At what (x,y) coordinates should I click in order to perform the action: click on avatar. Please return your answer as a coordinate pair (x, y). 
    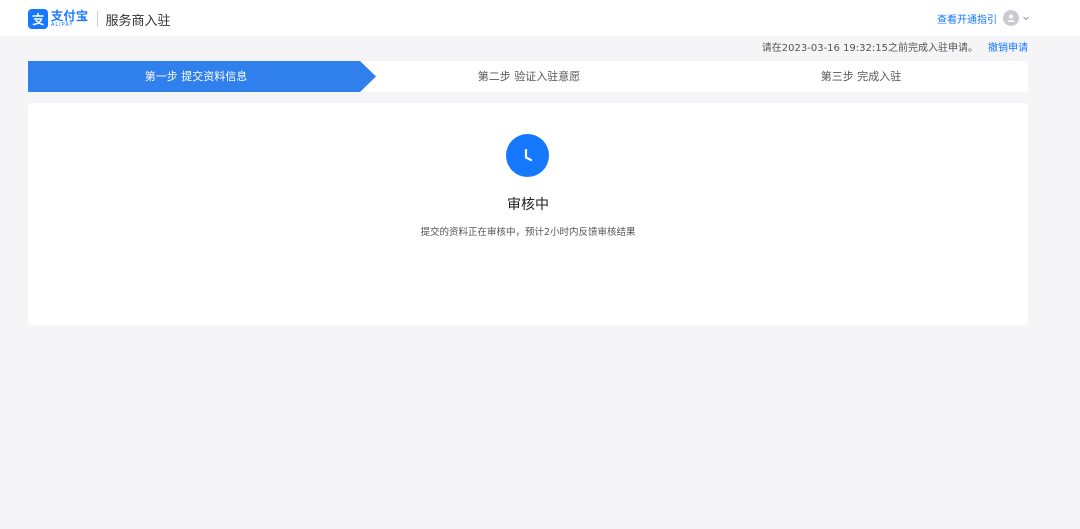
    Looking at the image, I should click on (1011, 18).